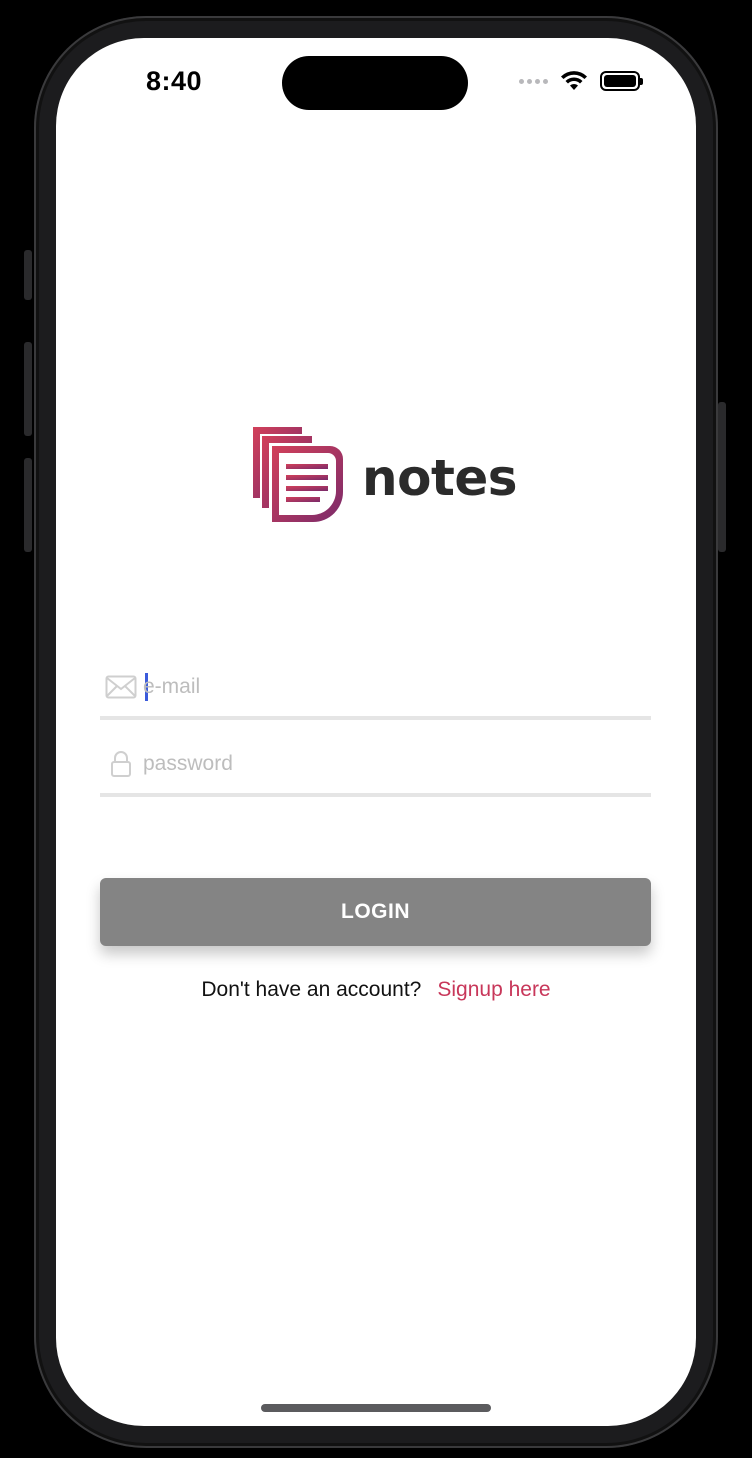  I want to click on volume-up-button, so click(28, 389).